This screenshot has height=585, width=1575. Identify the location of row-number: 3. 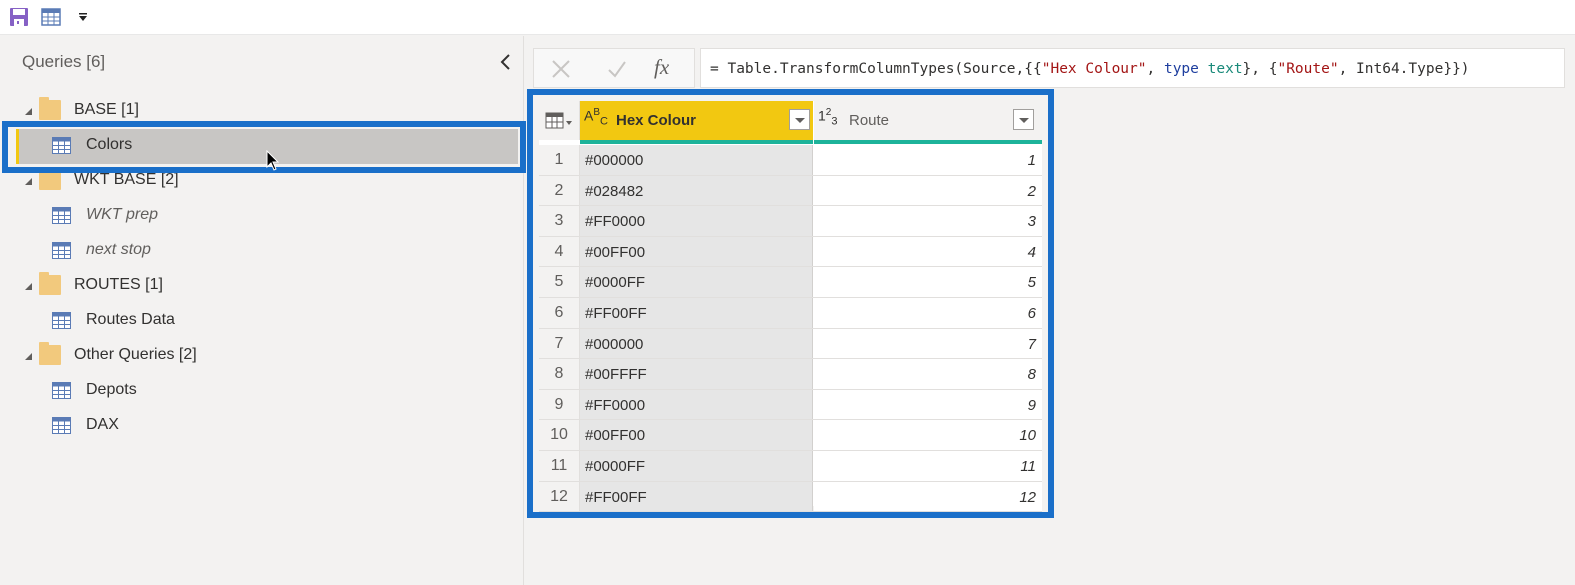
(559, 221).